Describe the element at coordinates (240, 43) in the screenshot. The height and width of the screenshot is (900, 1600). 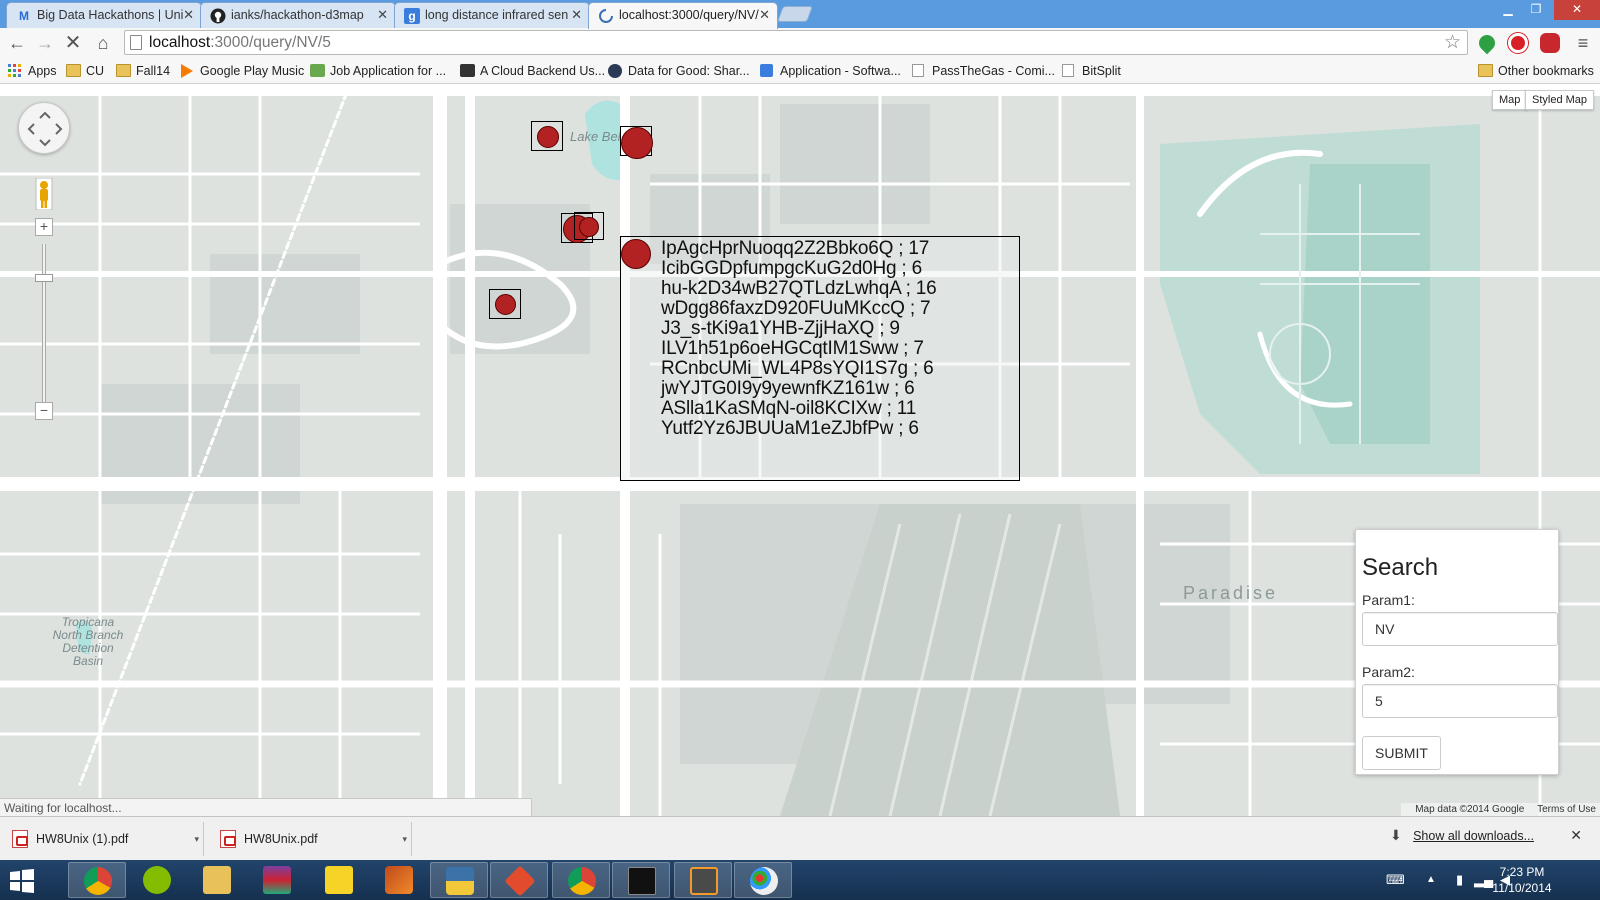
I see `url-text: localhost:3000/query/NV/5` at that location.